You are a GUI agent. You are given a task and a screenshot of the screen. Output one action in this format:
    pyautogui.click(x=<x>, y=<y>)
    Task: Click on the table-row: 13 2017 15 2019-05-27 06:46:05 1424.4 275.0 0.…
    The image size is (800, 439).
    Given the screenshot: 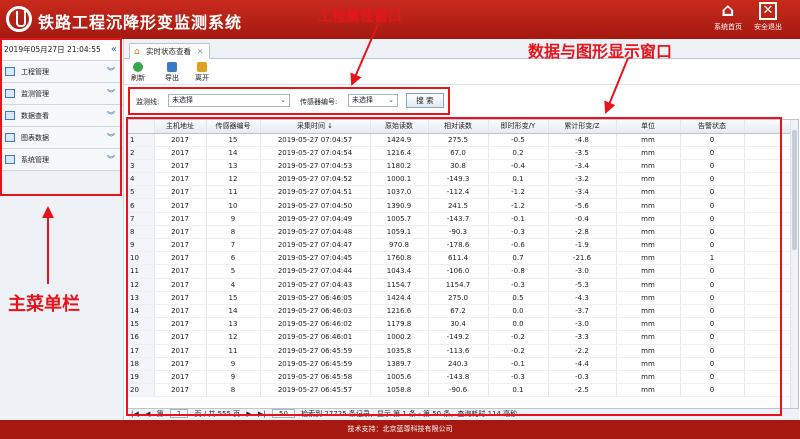 What is the action you would take?
    pyautogui.click(x=461, y=298)
    